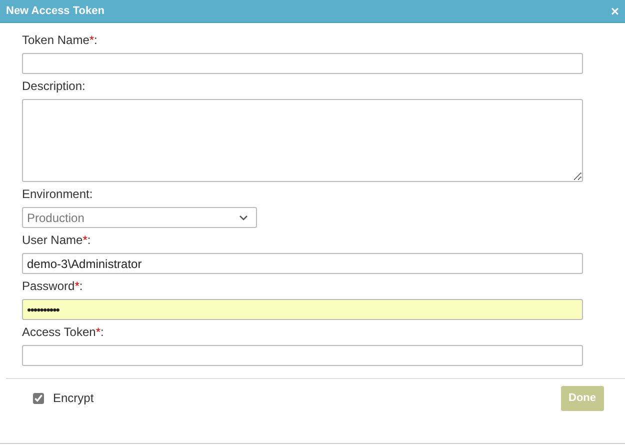  I want to click on field-label: Description:, so click(54, 86).